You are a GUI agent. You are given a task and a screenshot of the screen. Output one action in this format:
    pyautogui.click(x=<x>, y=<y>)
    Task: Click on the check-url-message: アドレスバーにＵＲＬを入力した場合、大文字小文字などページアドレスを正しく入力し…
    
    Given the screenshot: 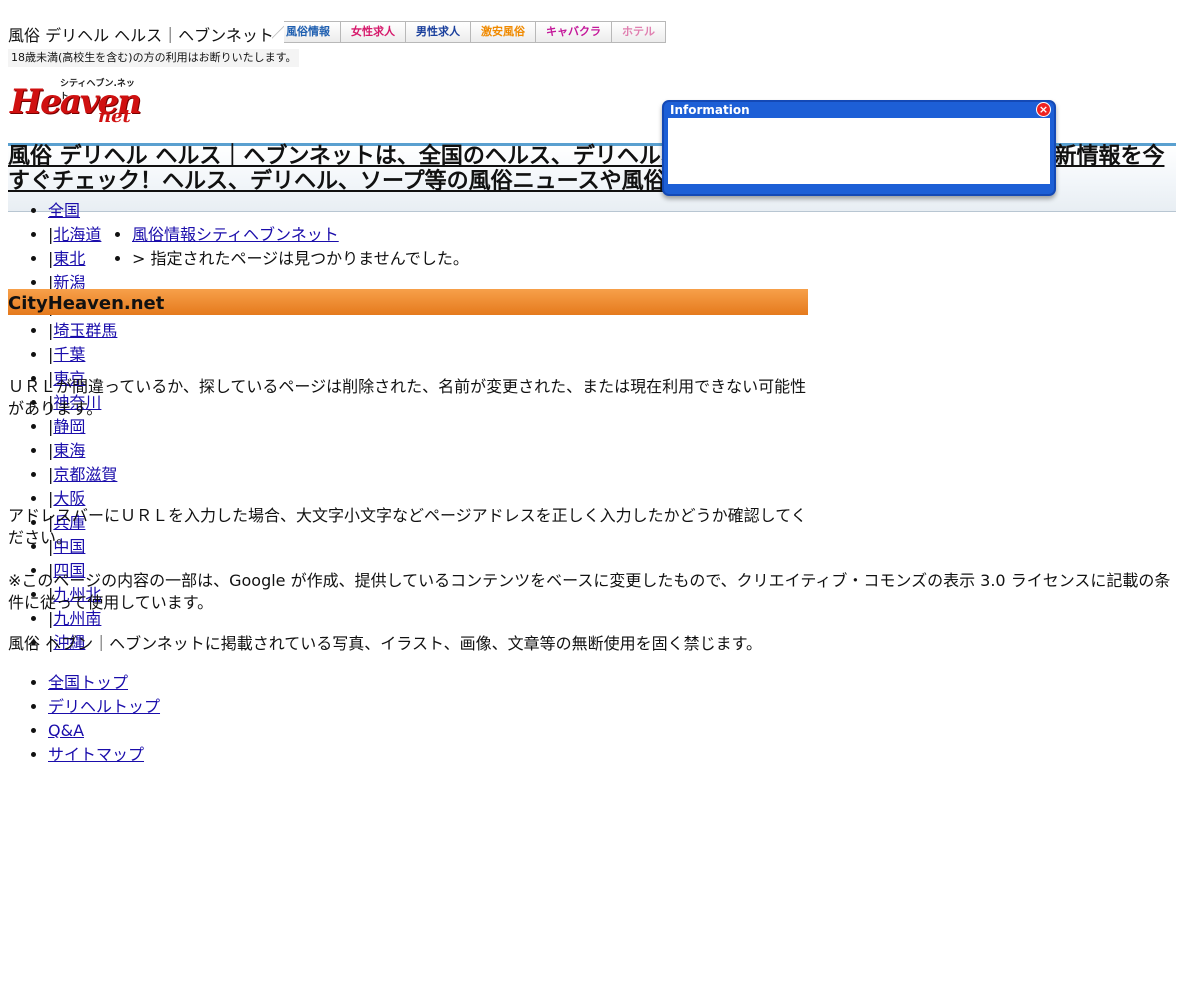 What is the action you would take?
    pyautogui.click(x=407, y=526)
    